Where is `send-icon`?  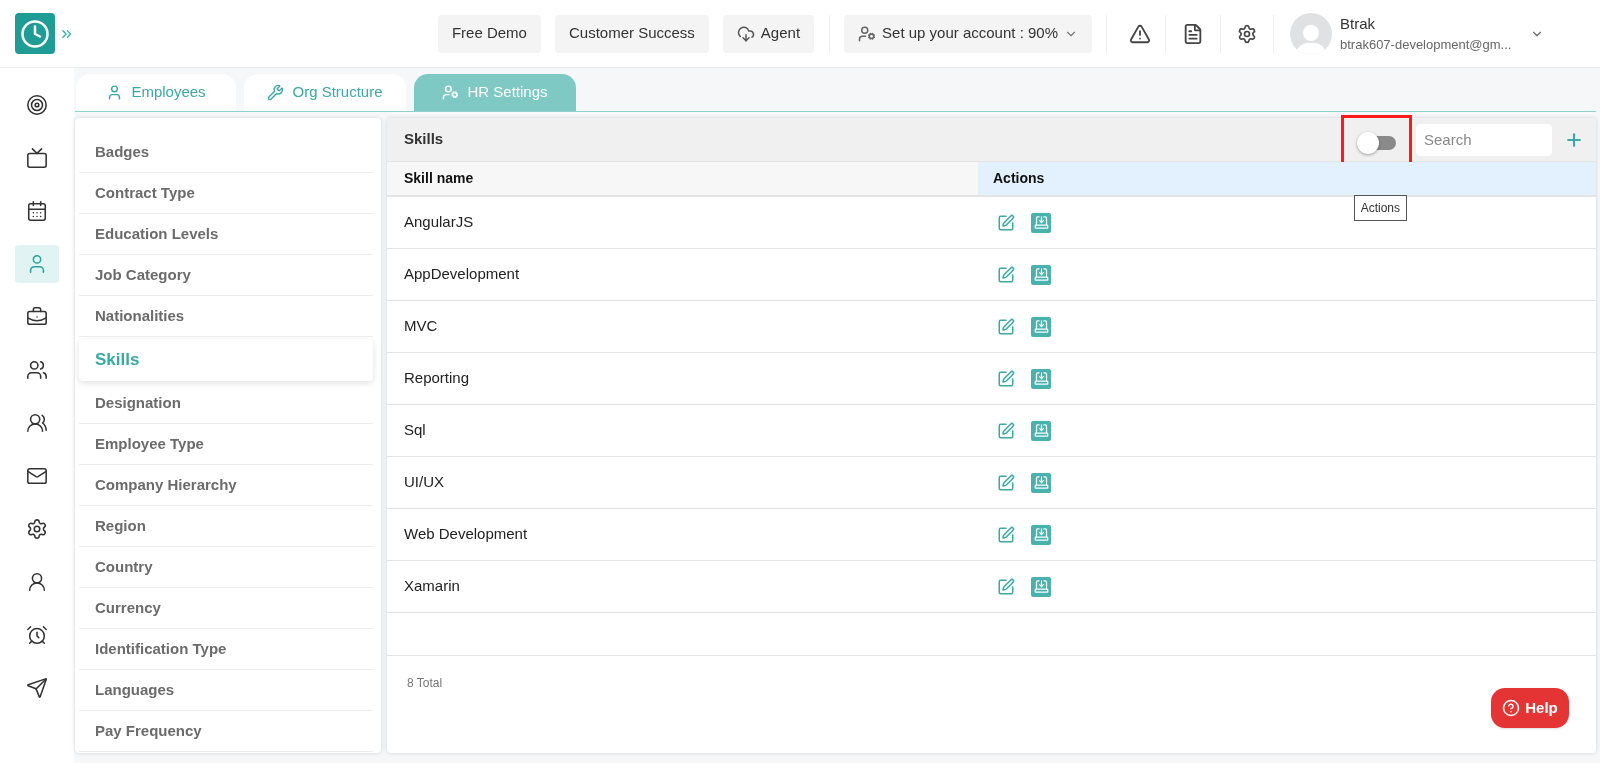
send-icon is located at coordinates (37, 688).